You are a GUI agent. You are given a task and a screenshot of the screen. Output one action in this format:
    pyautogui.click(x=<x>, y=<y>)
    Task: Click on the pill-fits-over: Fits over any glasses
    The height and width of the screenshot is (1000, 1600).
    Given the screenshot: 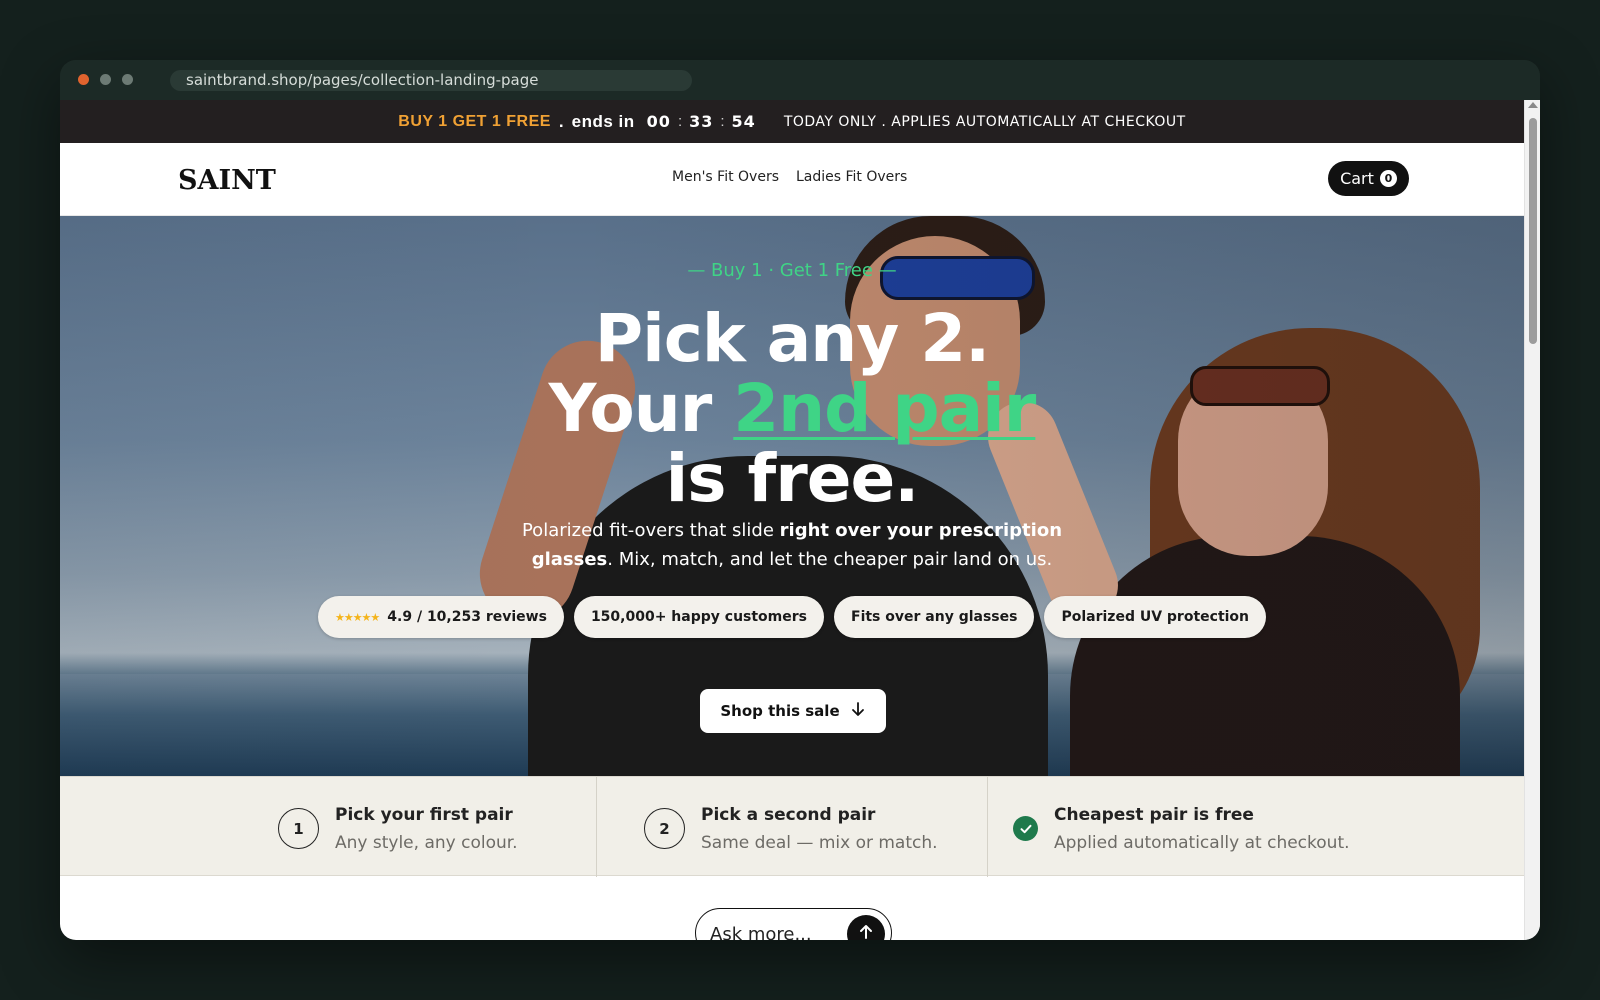 What is the action you would take?
    pyautogui.click(x=934, y=617)
    